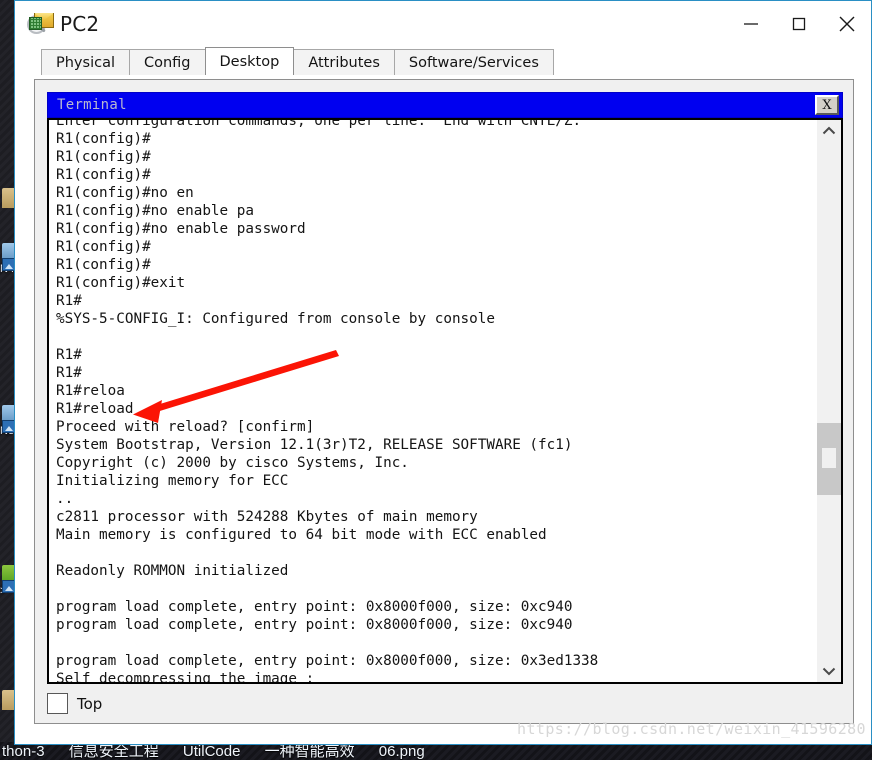 This screenshot has width=872, height=760. I want to click on window-title-group: PC2, so click(57, 24).